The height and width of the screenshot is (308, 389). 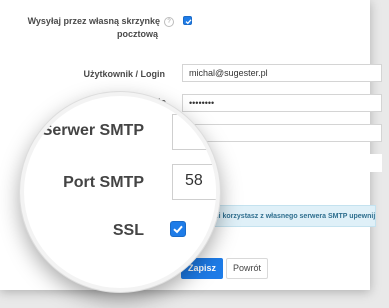 What do you see at coordinates (103, 182) in the screenshot?
I see `smtp-port-label-magnified: Port SMTP` at bounding box center [103, 182].